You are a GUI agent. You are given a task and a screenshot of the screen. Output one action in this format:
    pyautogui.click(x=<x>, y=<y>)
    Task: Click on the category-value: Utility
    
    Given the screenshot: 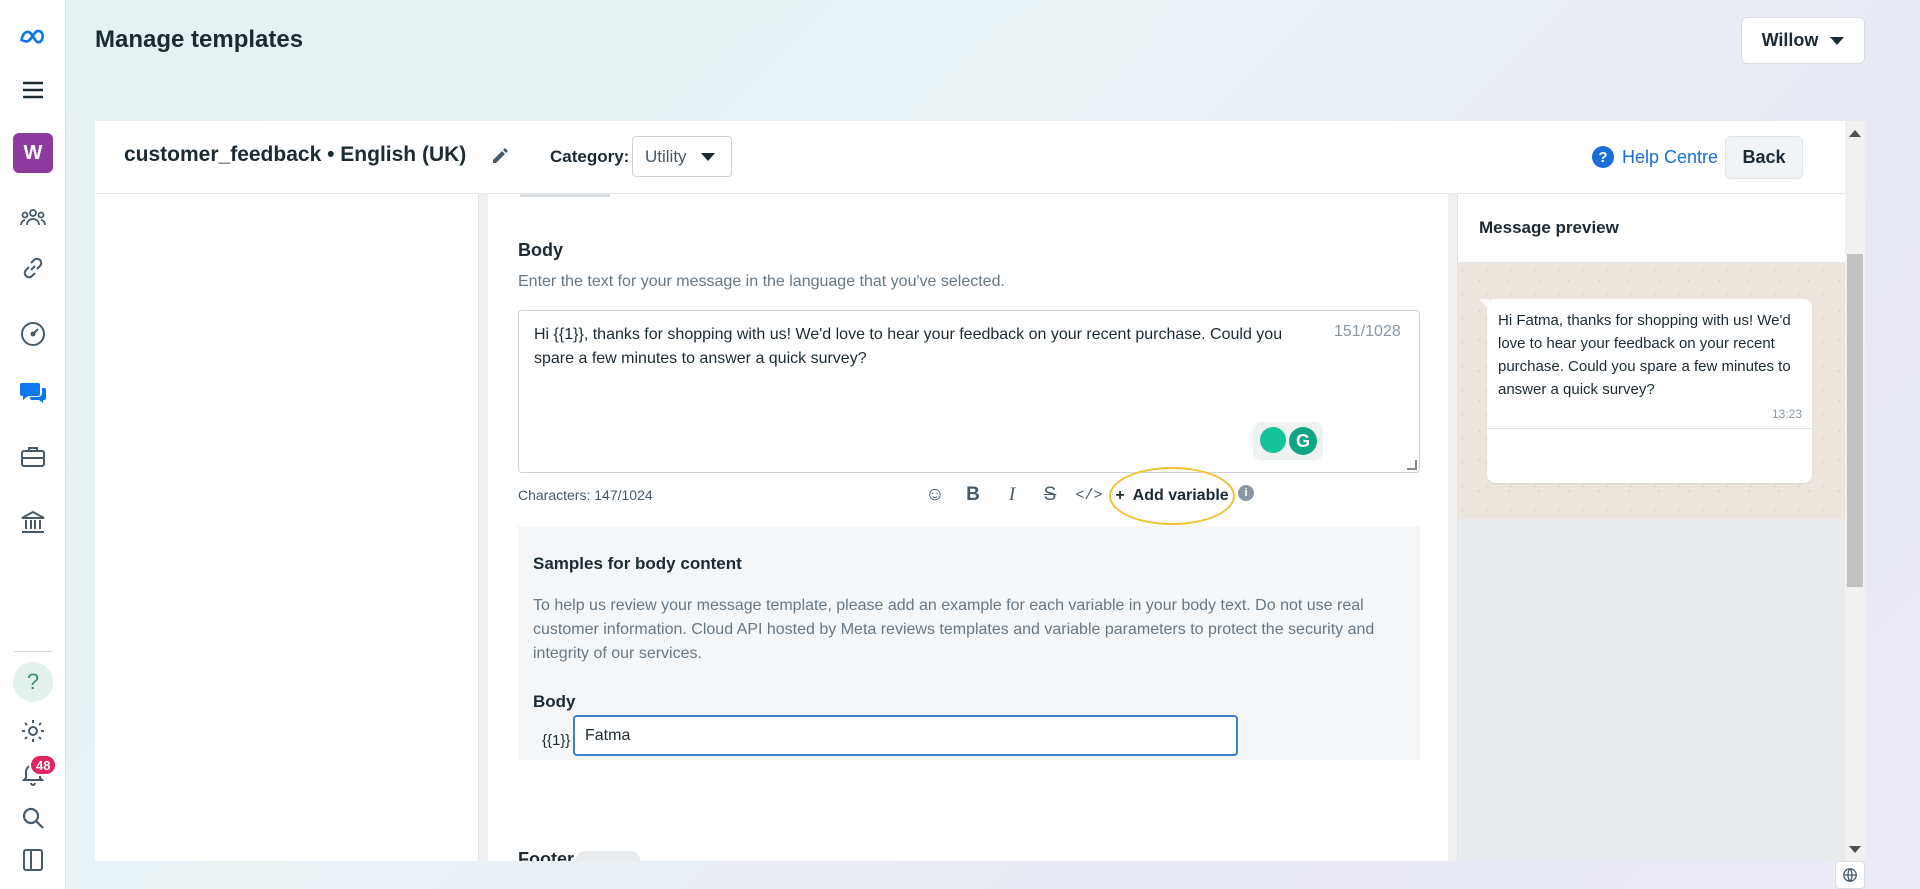 What is the action you would take?
    pyautogui.click(x=666, y=156)
    